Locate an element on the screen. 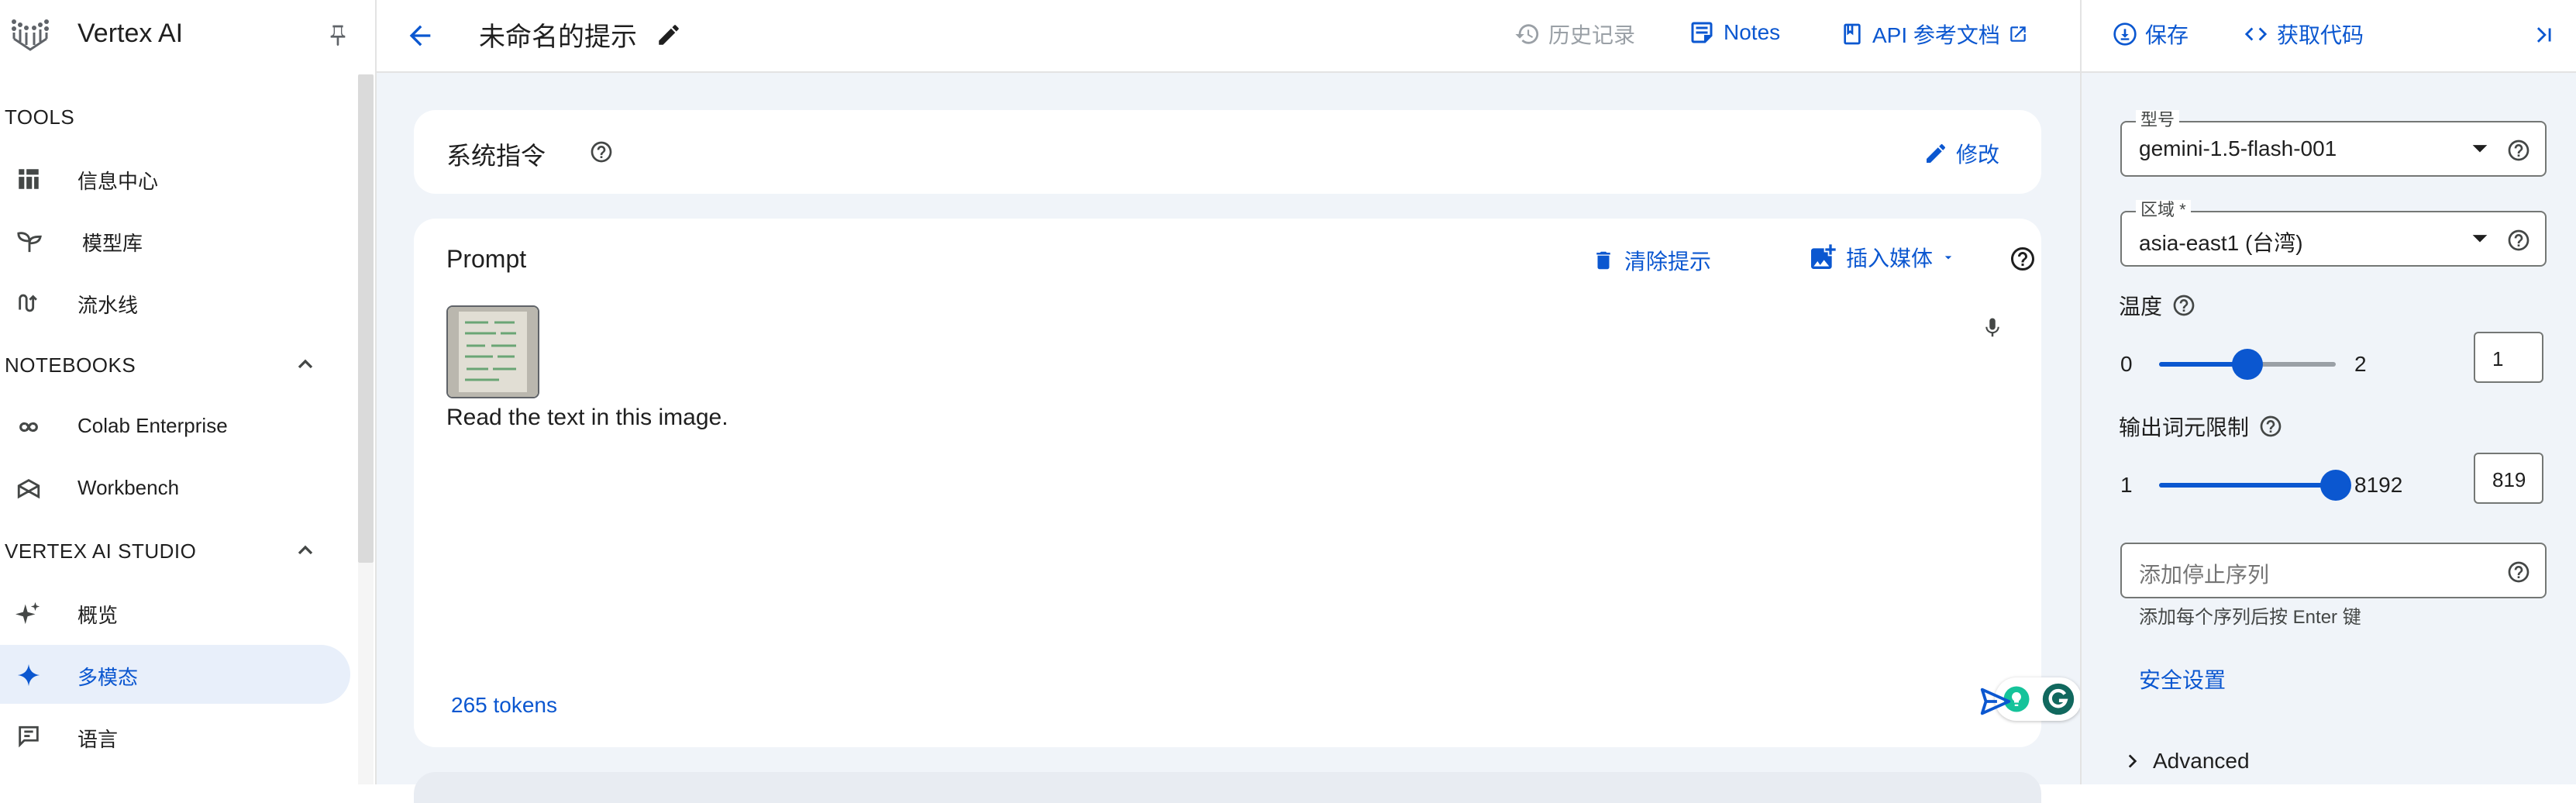 This screenshot has width=2576, height=803. stop-sequence-input: 添加停止序列 is located at coordinates (2333, 570).